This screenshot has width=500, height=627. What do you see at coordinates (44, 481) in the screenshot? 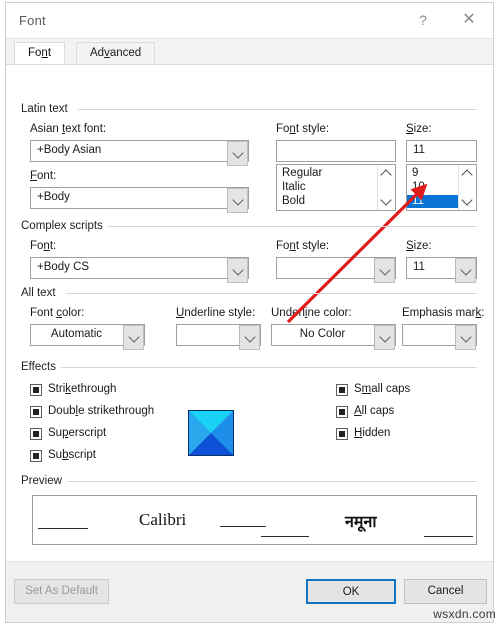
I see `group-label-preview: Preview` at bounding box center [44, 481].